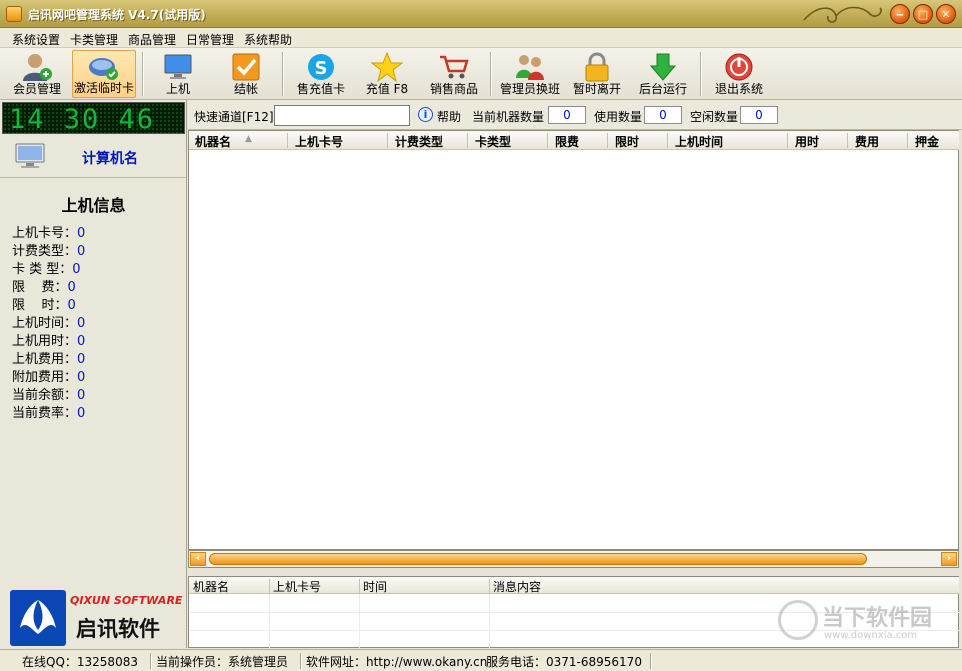  What do you see at coordinates (530, 67) in the screenshot?
I see `admin-swap-icon` at bounding box center [530, 67].